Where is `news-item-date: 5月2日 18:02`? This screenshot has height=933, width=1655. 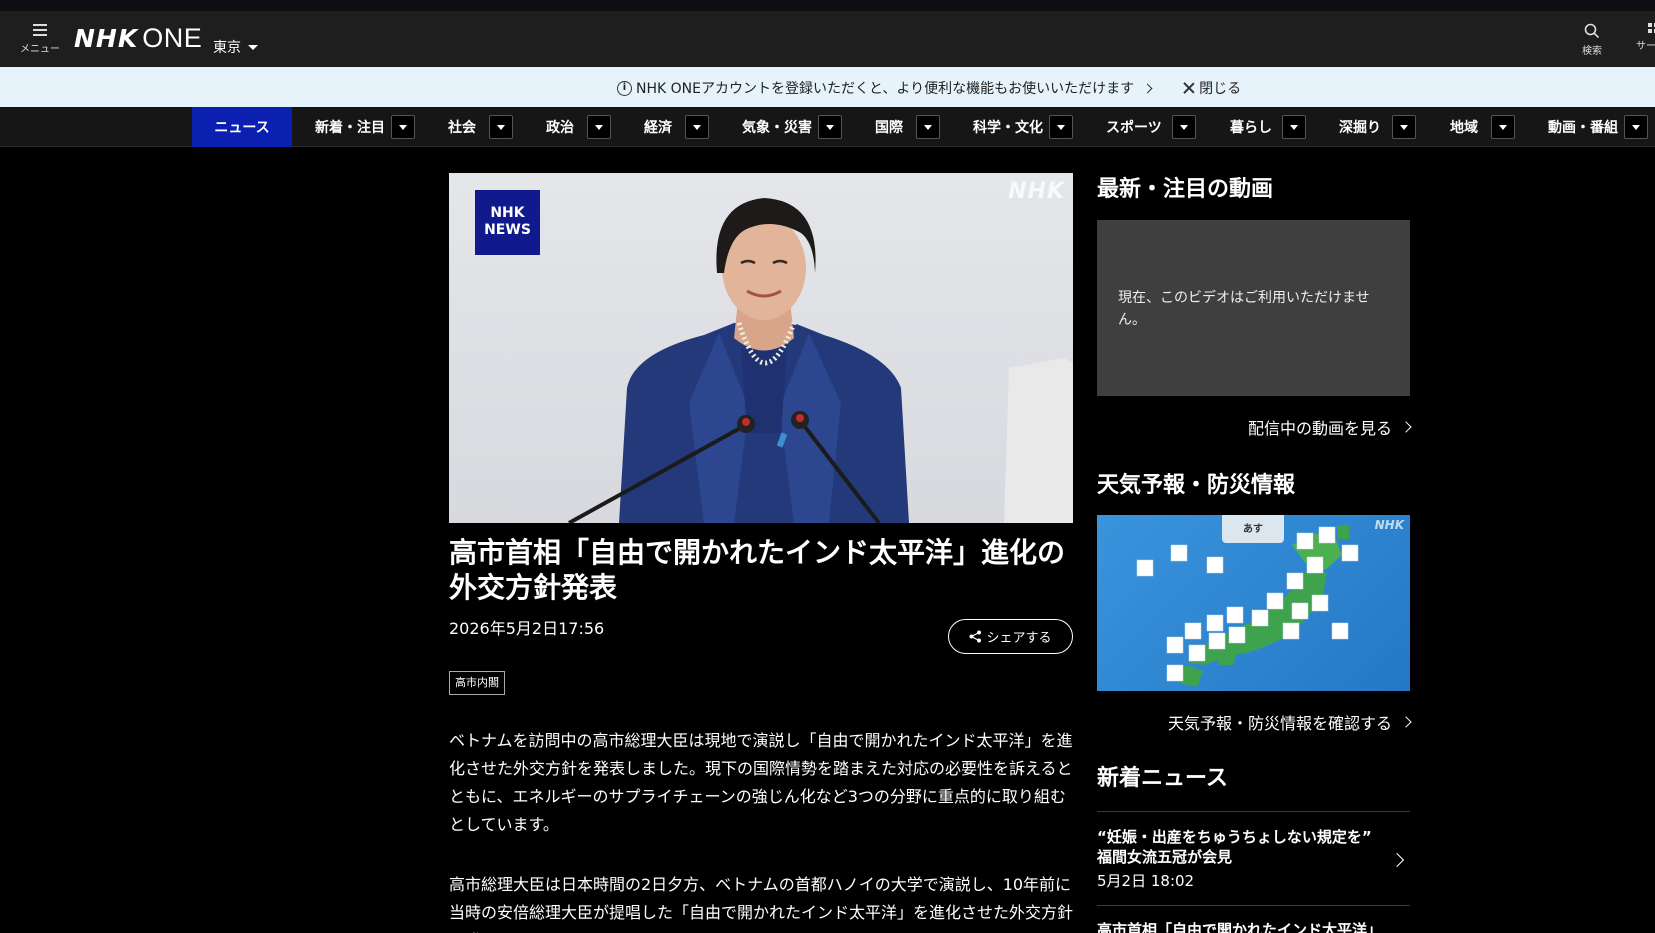 news-item-date: 5月2日 18:02 is located at coordinates (1146, 881).